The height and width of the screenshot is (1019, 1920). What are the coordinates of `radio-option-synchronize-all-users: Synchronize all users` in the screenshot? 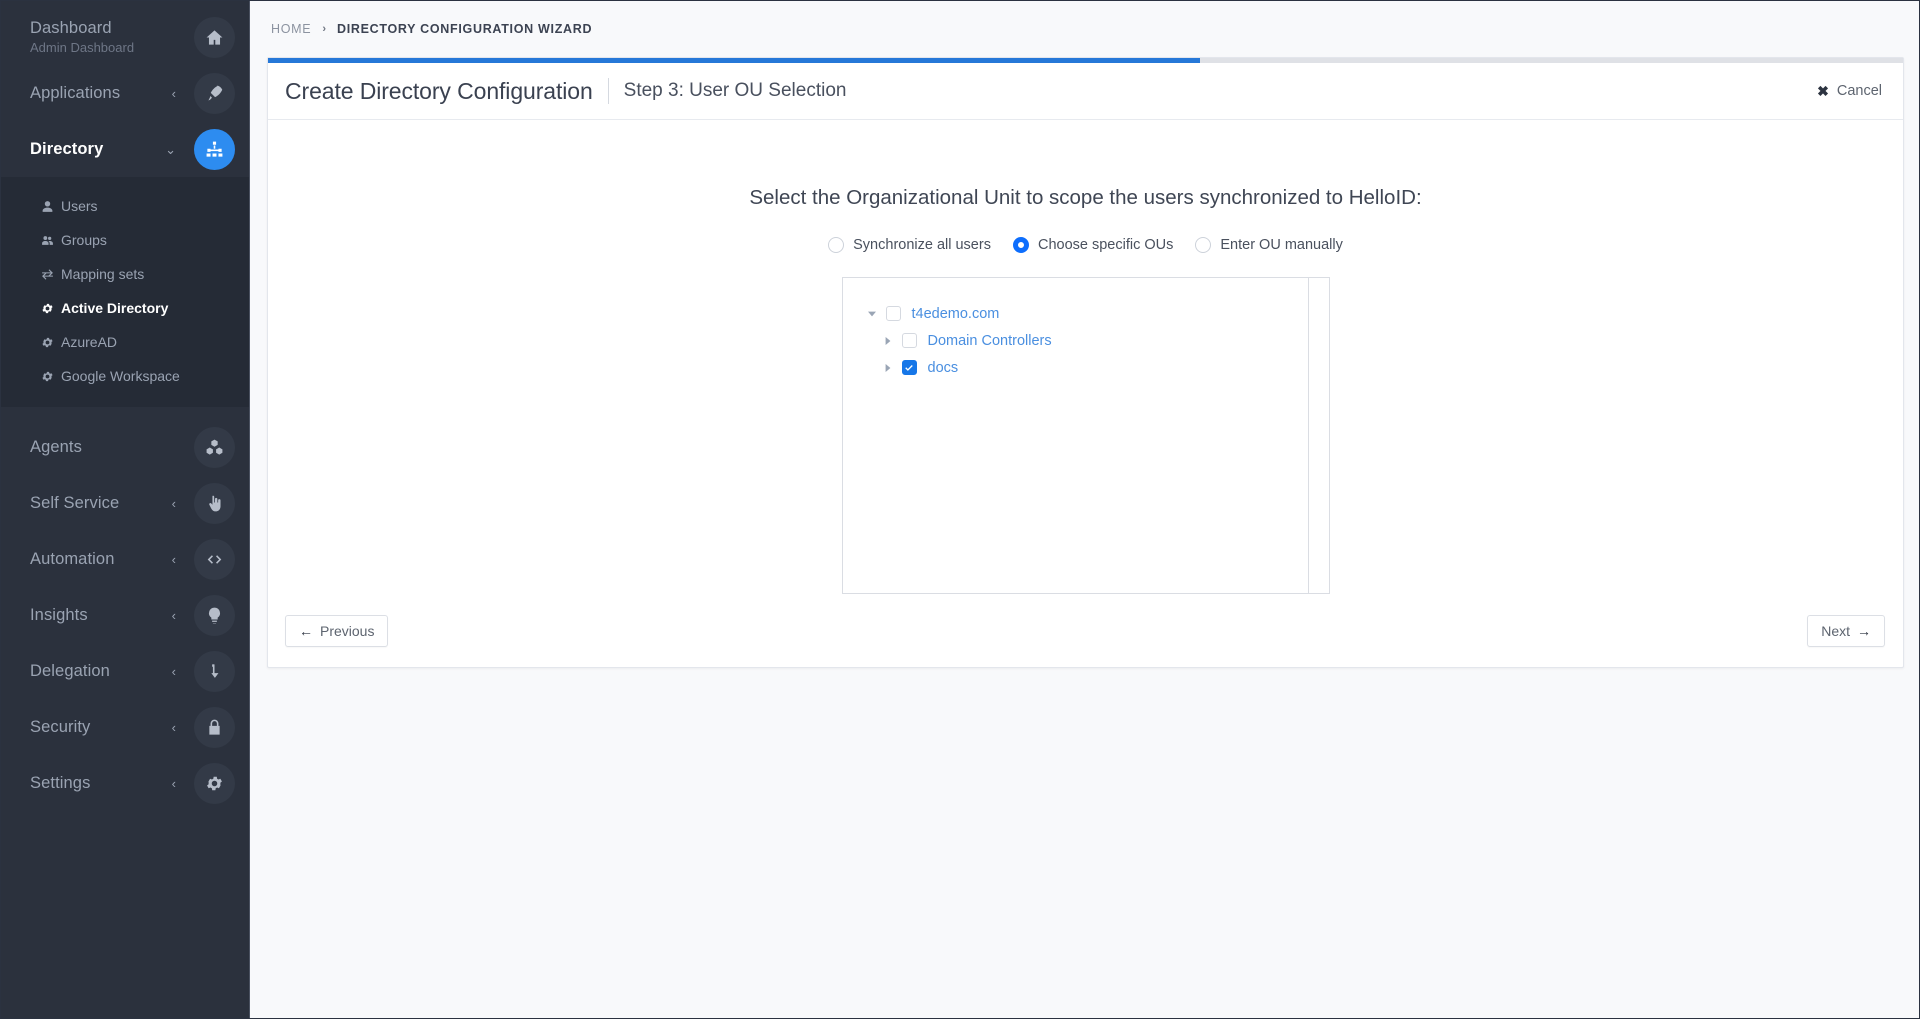 It's located at (909, 245).